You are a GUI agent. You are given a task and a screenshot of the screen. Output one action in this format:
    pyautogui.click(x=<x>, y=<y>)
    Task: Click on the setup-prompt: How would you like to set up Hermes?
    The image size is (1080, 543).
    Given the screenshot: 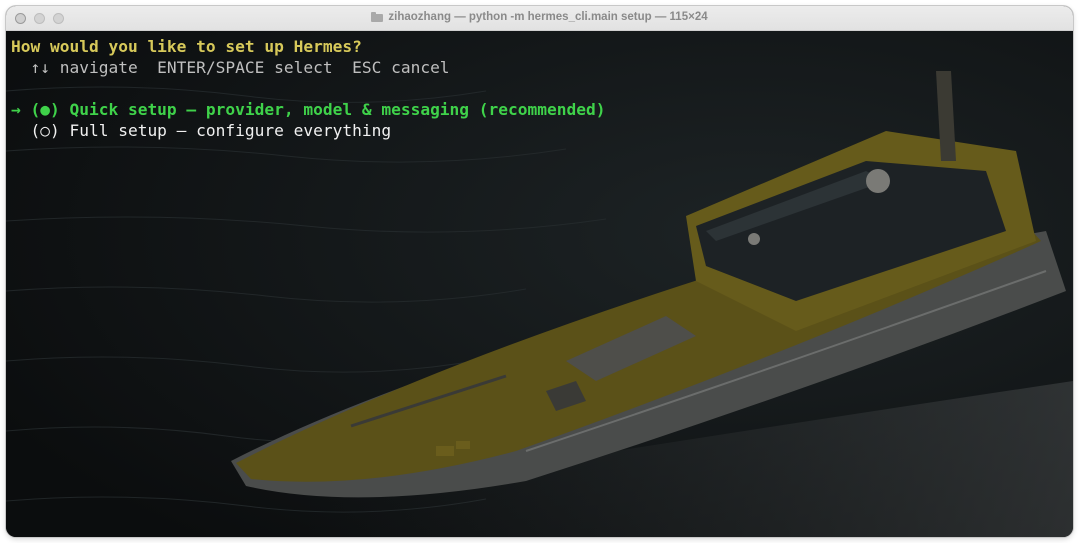 What is the action you would take?
    pyautogui.click(x=186, y=46)
    